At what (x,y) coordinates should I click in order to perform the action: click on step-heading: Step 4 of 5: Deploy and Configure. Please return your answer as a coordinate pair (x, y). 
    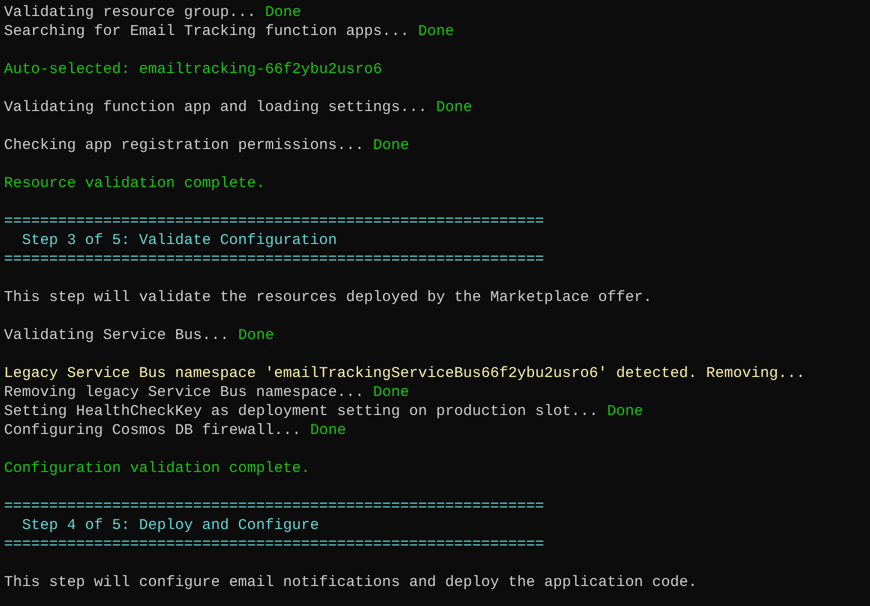
    Looking at the image, I should click on (171, 525).